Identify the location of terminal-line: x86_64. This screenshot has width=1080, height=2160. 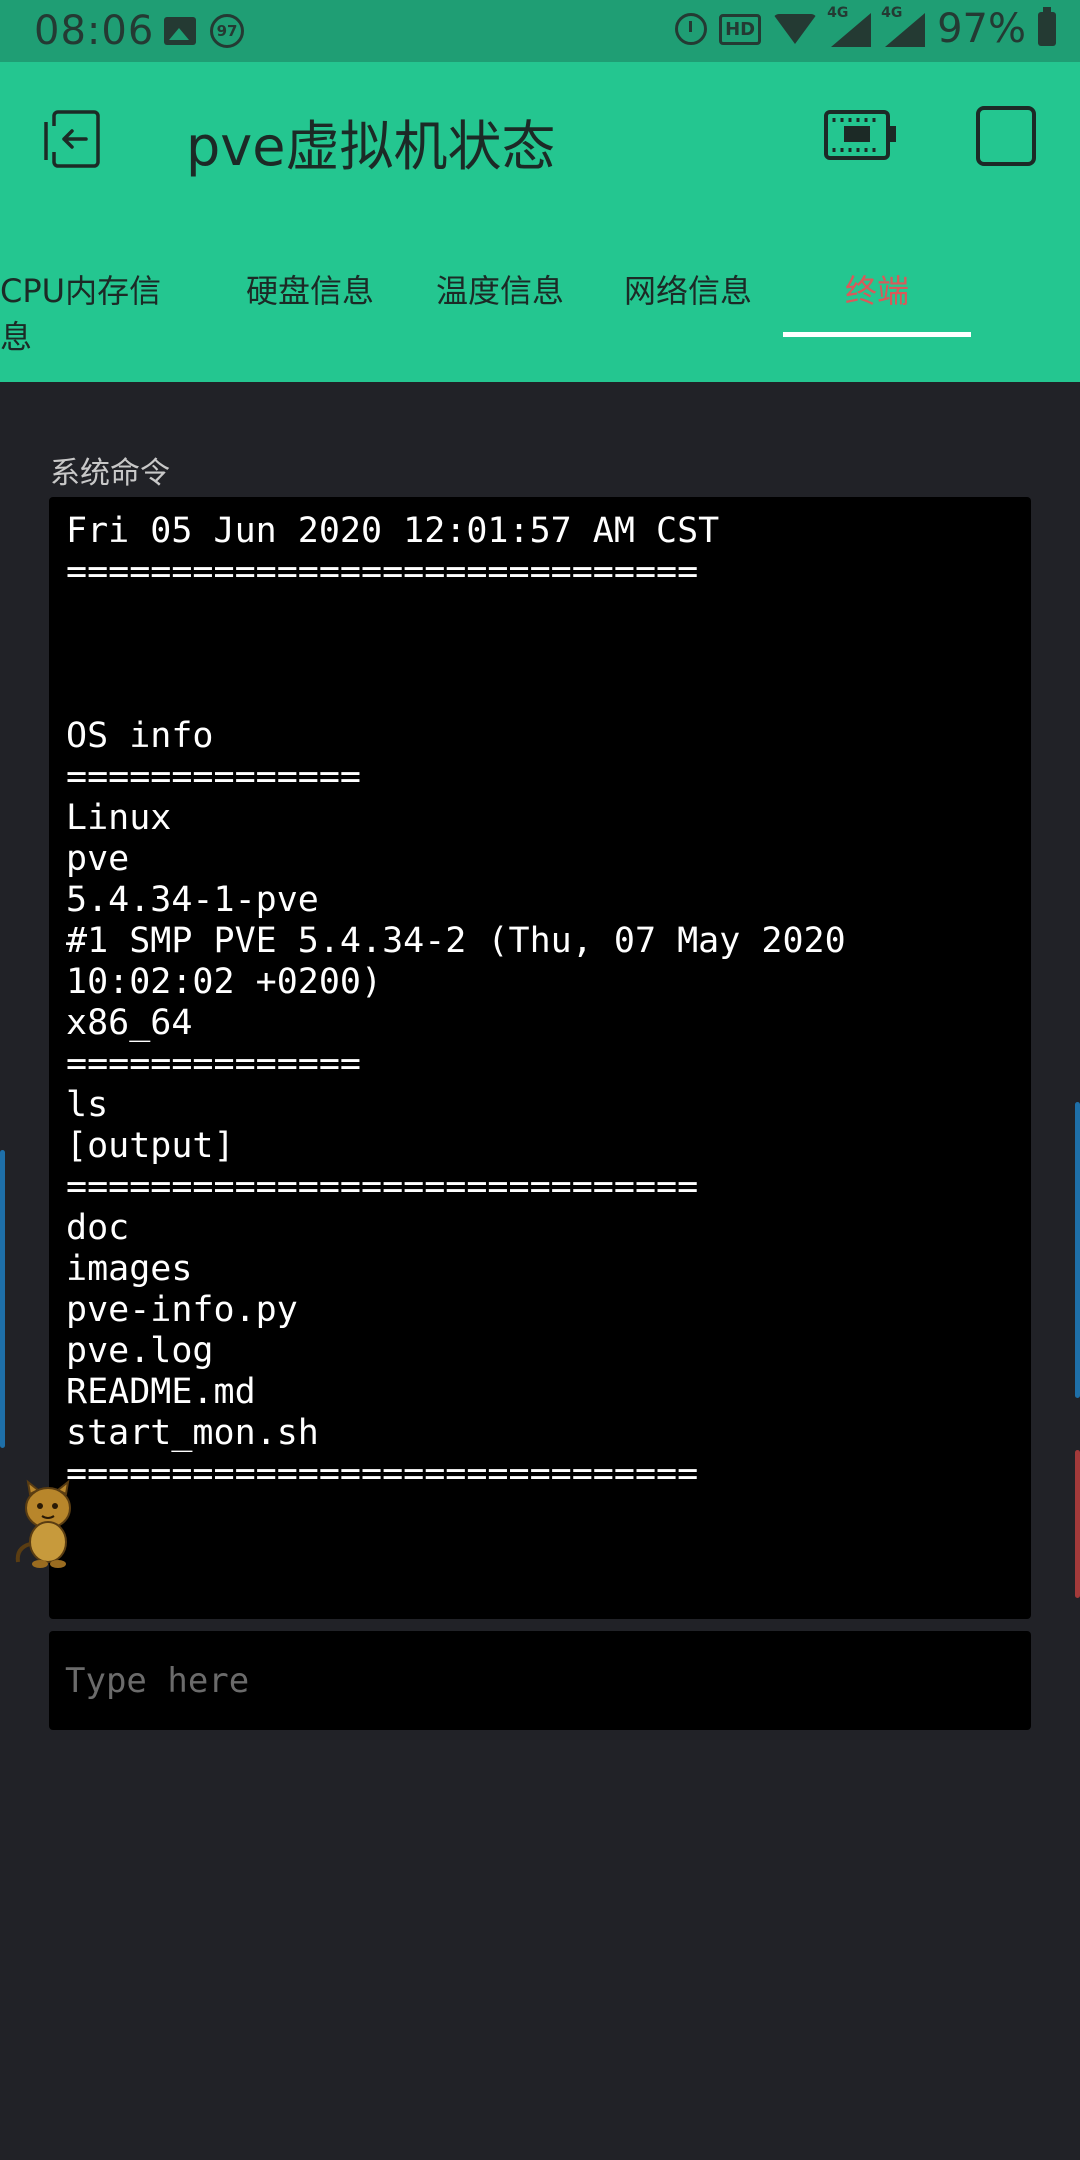
(129, 1023).